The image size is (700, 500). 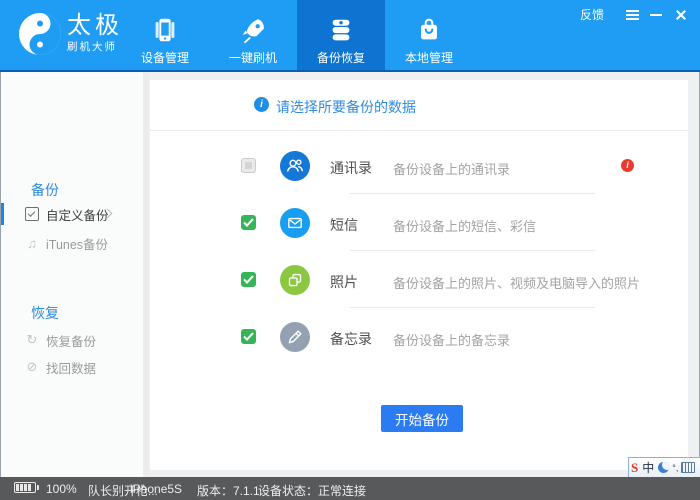 I want to click on notes-icon, so click(x=295, y=337).